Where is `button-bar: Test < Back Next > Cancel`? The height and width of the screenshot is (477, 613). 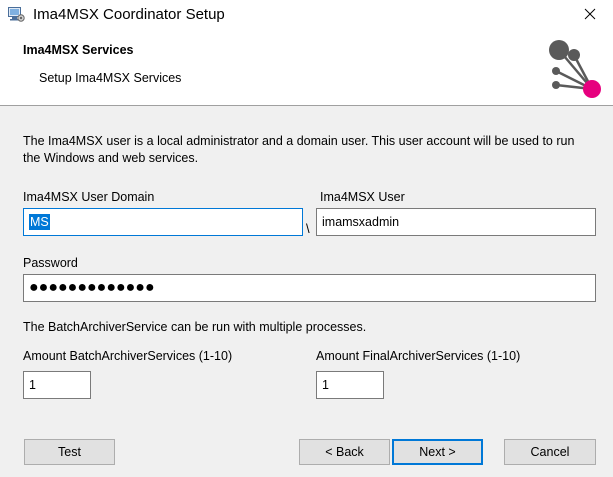 button-bar: Test < Back Next > Cancel is located at coordinates (306, 451).